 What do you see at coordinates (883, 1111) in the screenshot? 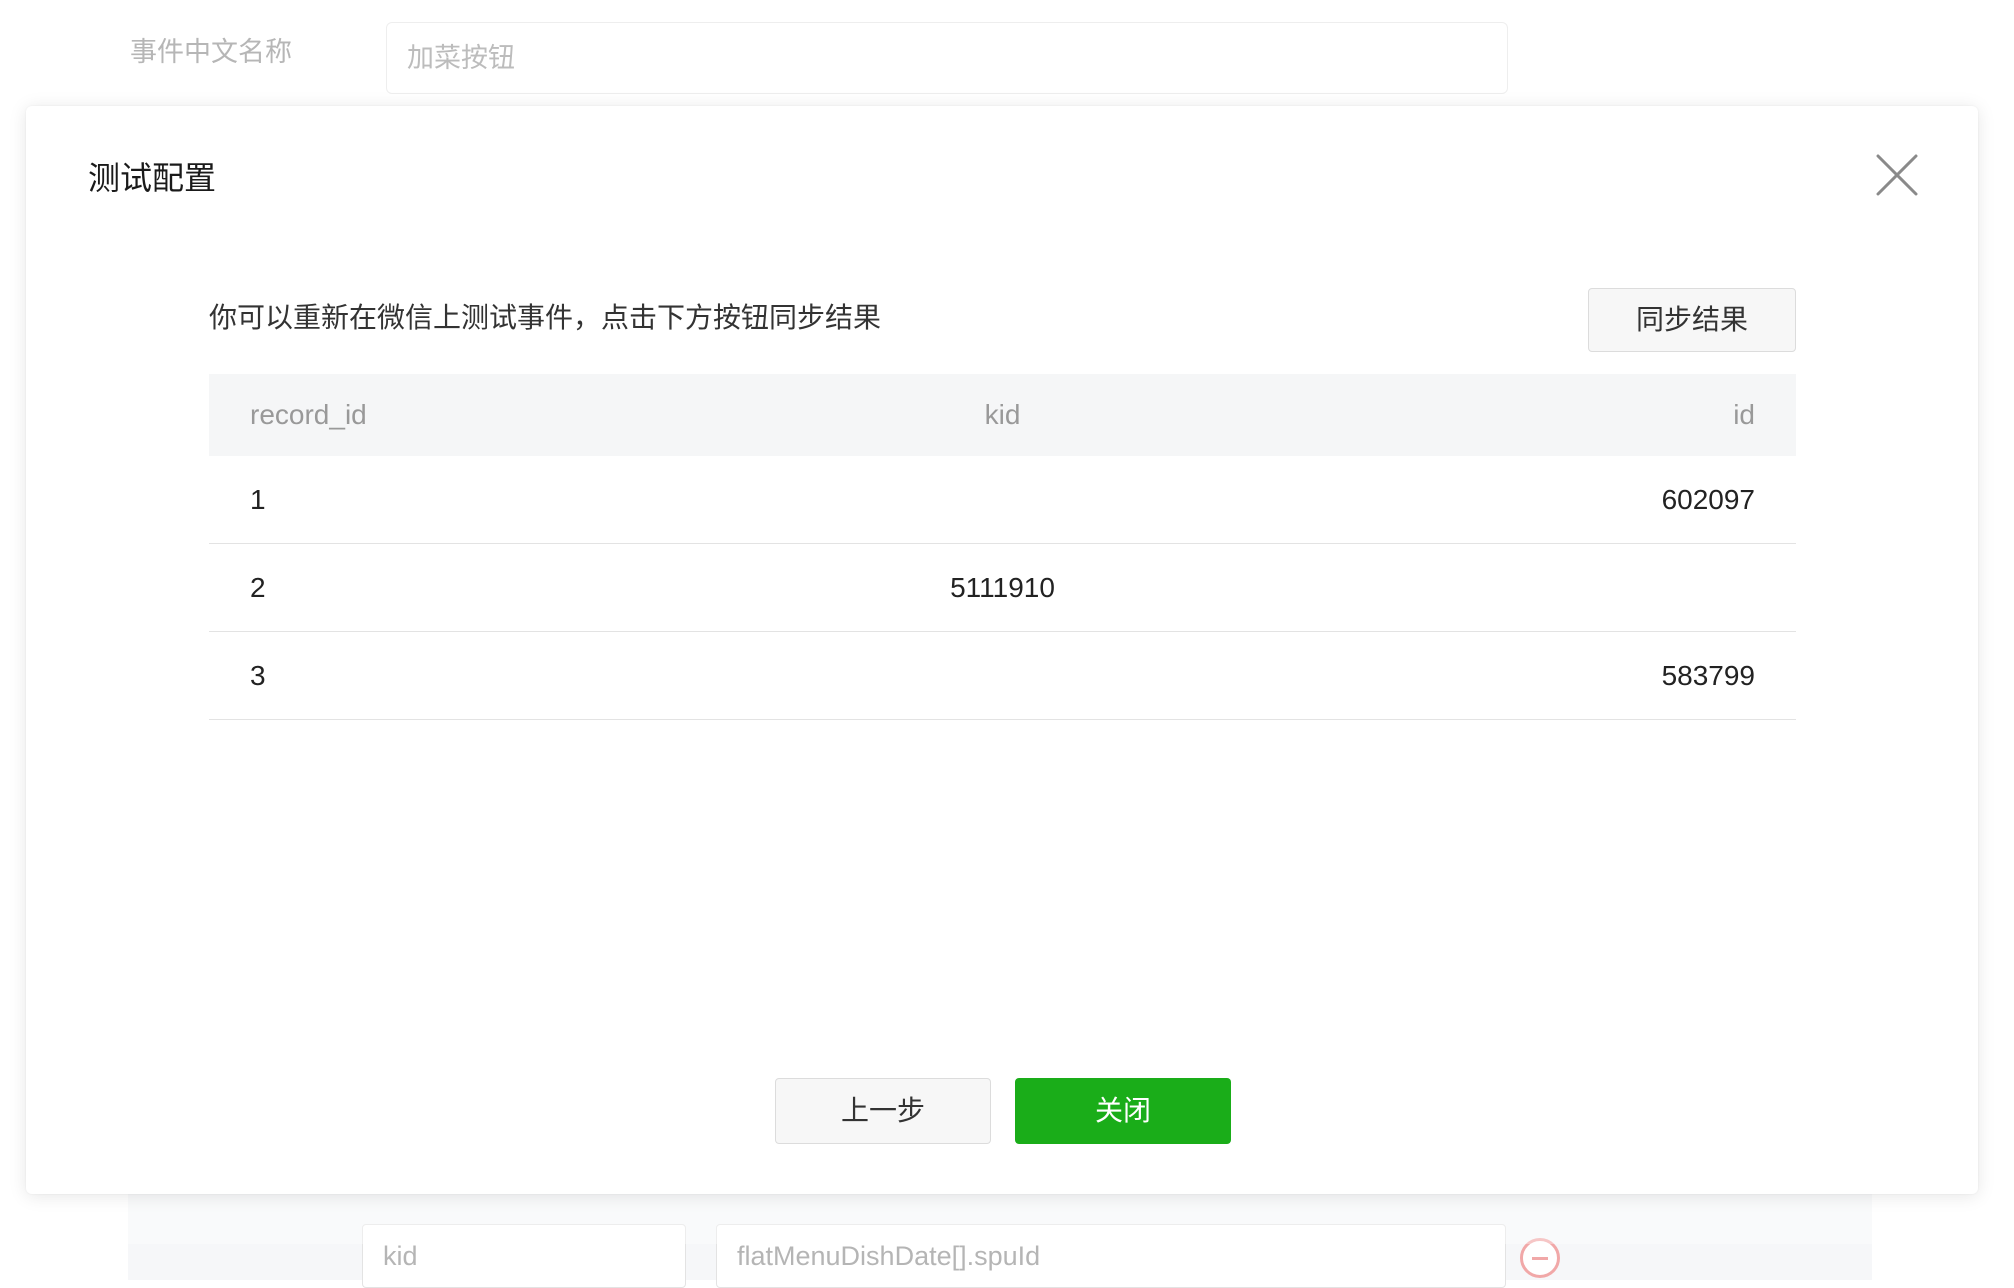
I see `previous-step-button: 上一步` at bounding box center [883, 1111].